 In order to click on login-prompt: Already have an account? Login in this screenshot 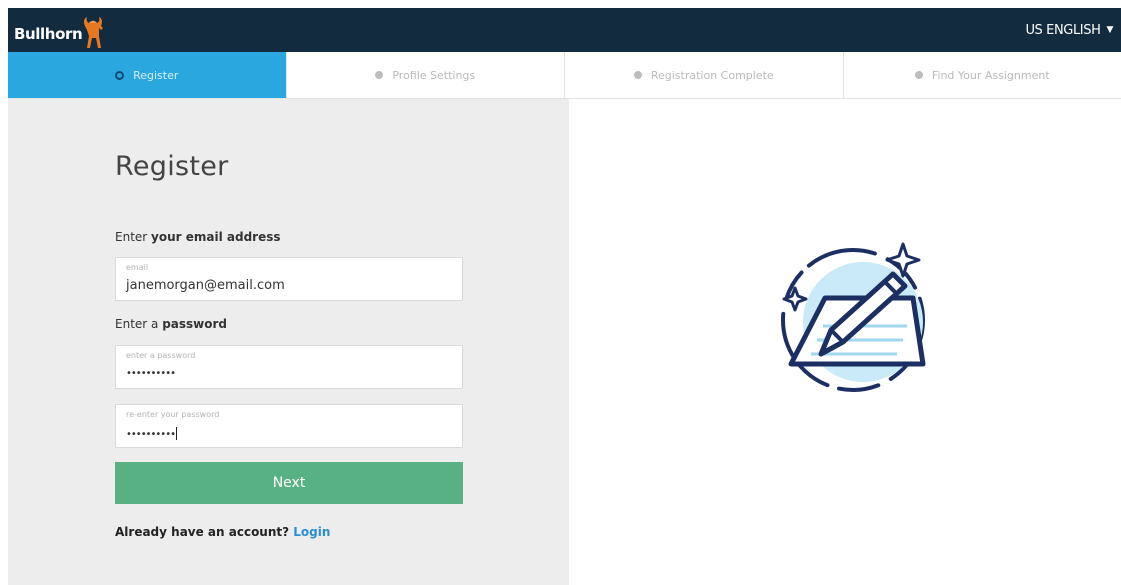, I will do `click(223, 532)`.